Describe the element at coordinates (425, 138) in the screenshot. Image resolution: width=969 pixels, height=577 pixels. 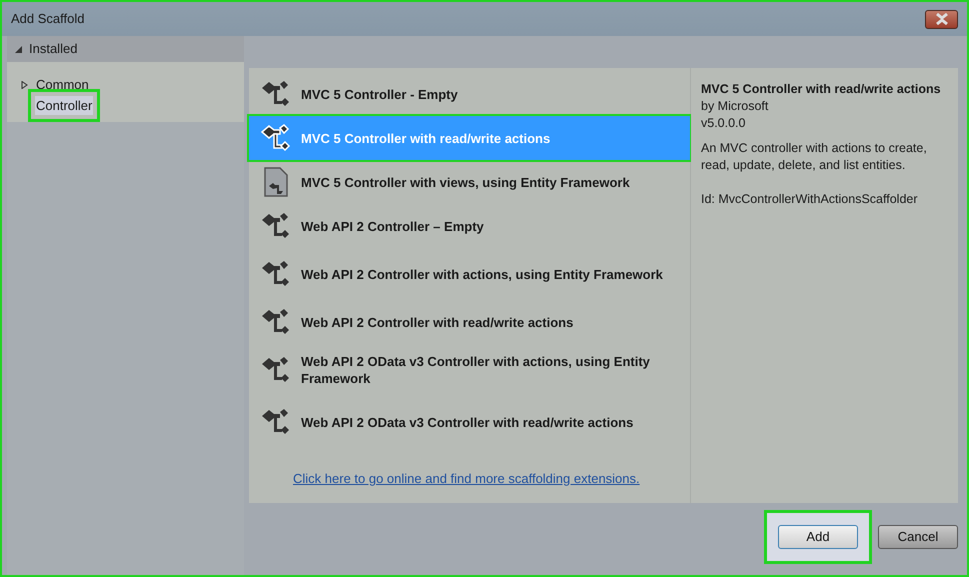
I see `scaffold-name: MVC 5 Controller with read/write actions` at that location.